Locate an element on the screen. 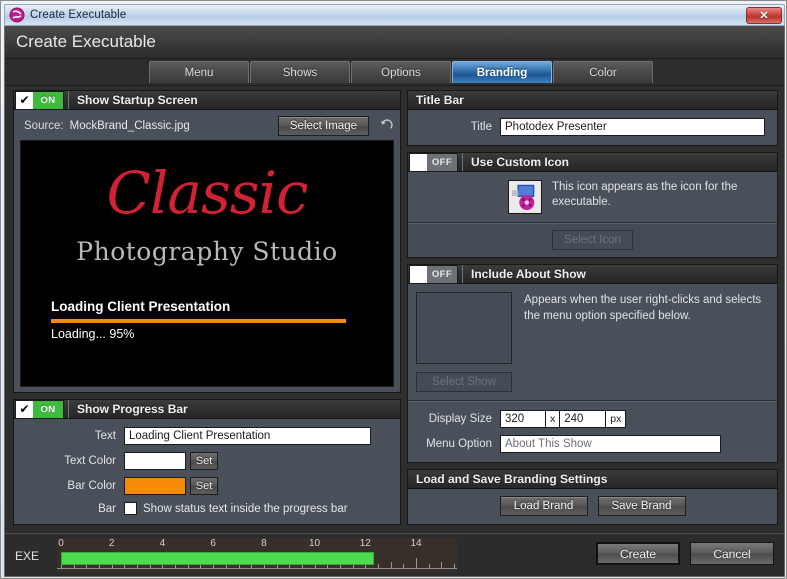 This screenshot has width=787, height=579. branding-settings-header: Load and Save Branding Settings is located at coordinates (592, 479).